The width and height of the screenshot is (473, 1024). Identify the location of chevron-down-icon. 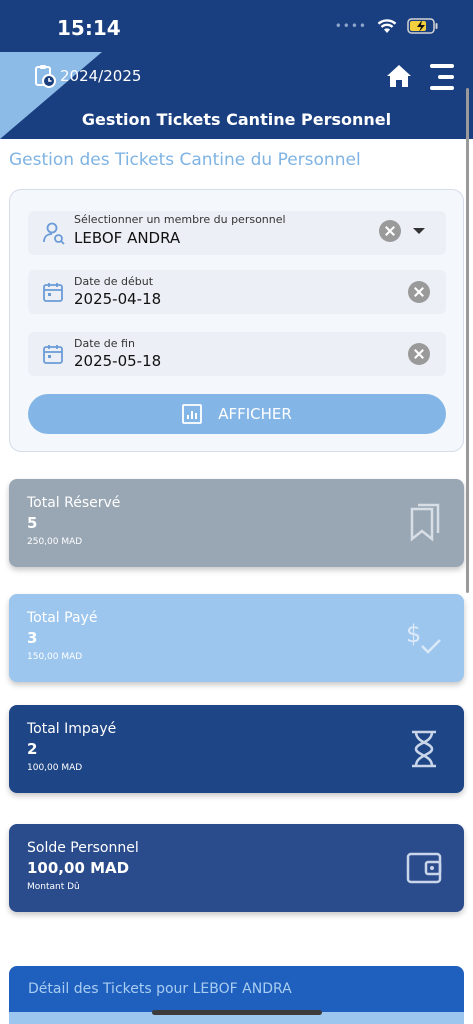
(419, 231).